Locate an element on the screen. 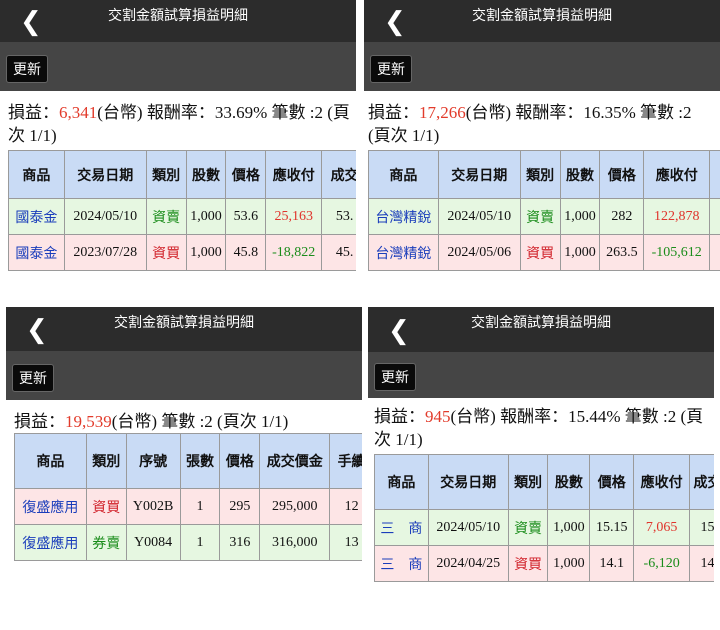  profit-value: 945 is located at coordinates (438, 416).